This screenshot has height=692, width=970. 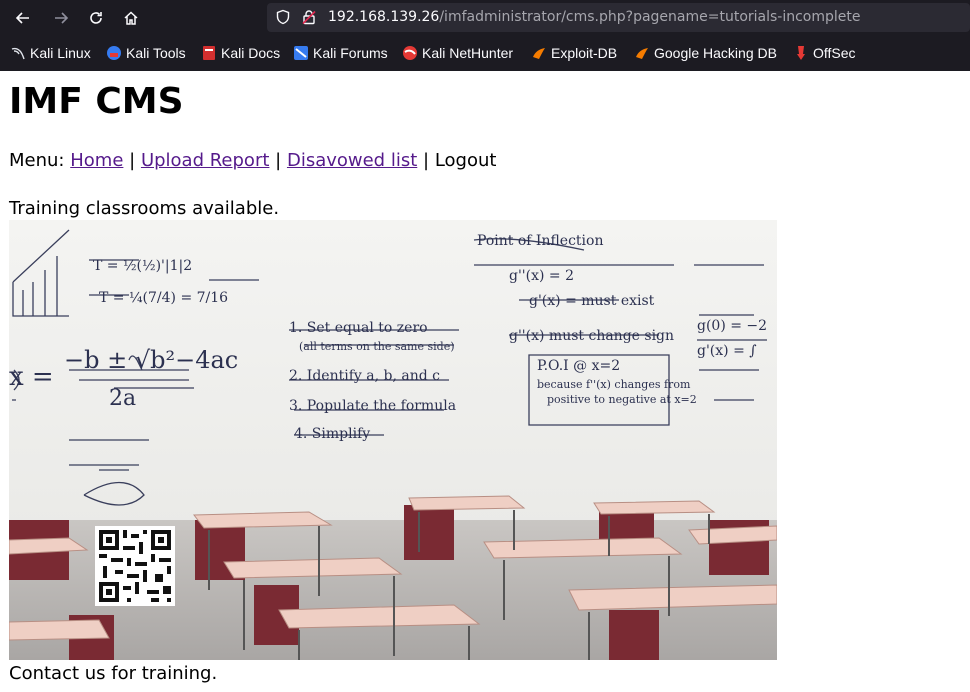 What do you see at coordinates (301, 53) in the screenshot?
I see `kali-forums-icon` at bounding box center [301, 53].